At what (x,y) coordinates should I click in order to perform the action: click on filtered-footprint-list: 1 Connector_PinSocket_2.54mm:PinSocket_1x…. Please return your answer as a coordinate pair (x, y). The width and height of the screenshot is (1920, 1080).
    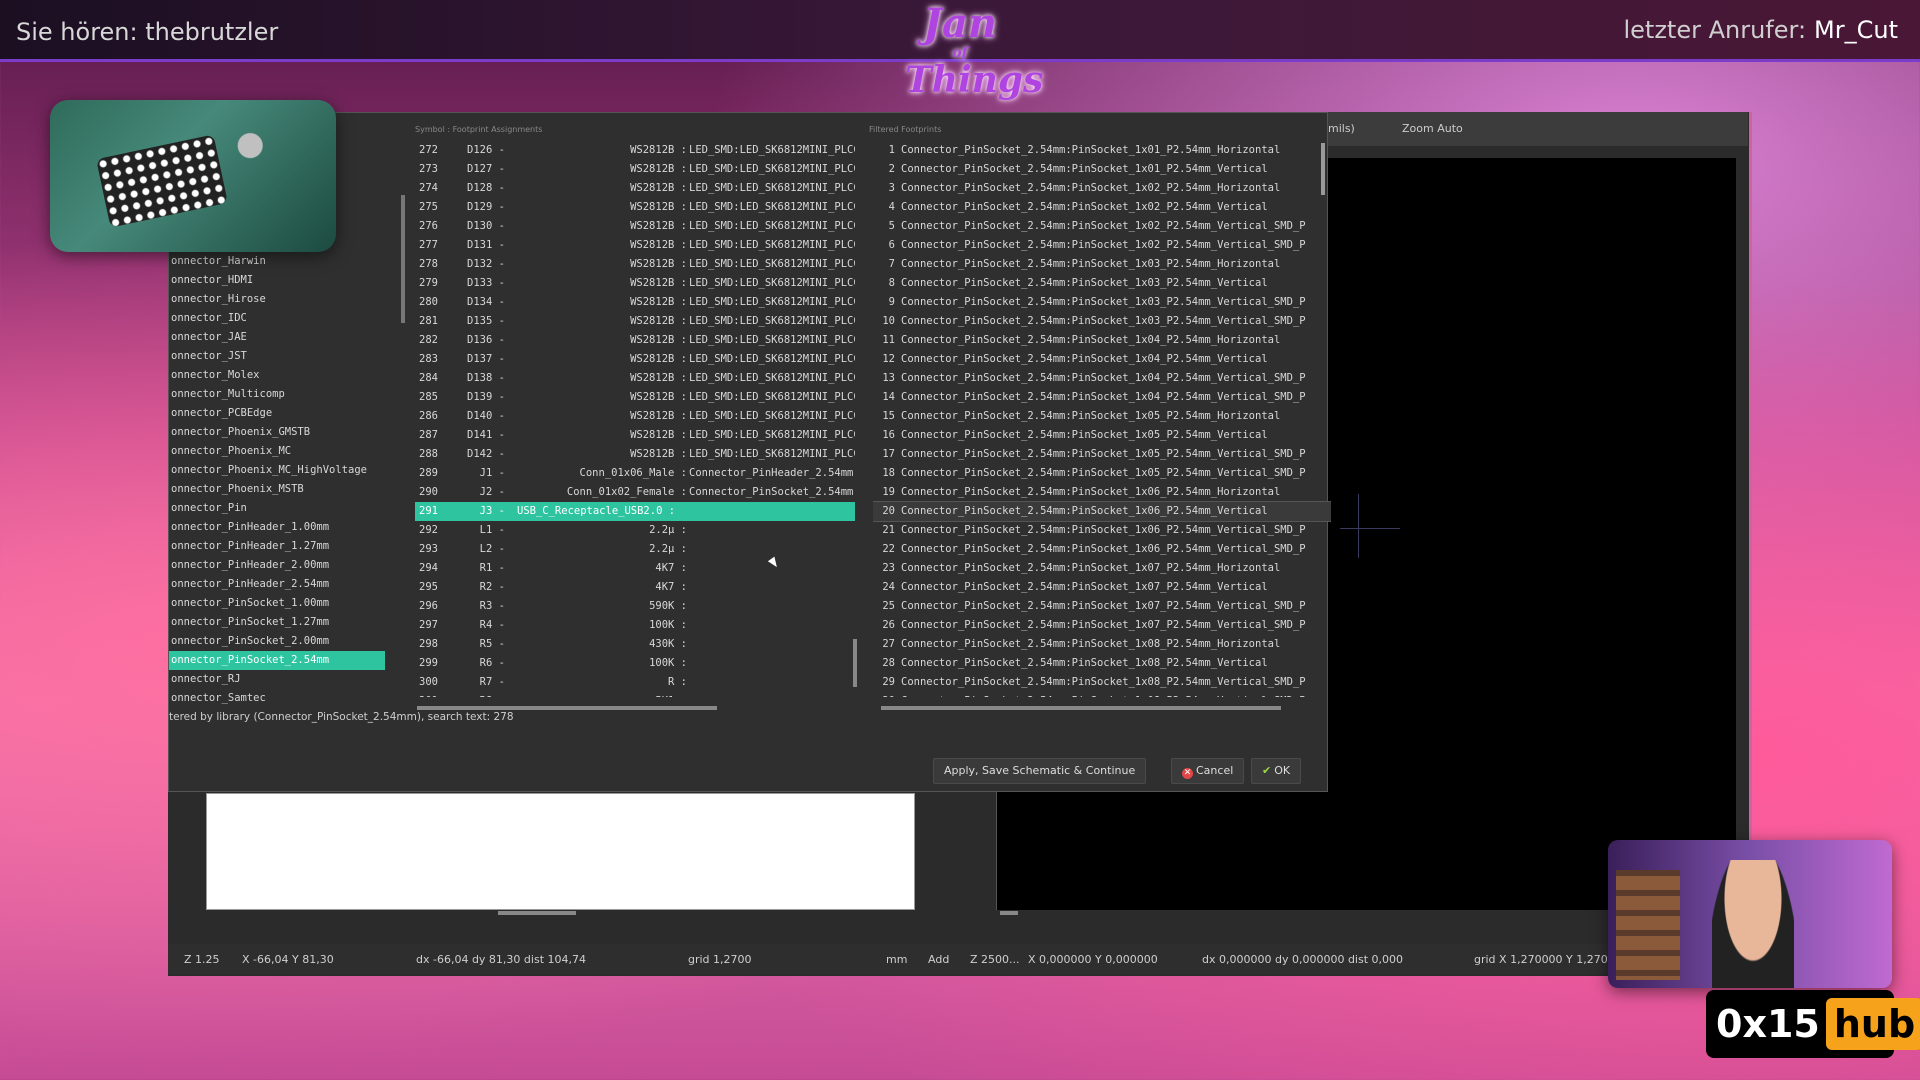
    Looking at the image, I should click on (1102, 419).